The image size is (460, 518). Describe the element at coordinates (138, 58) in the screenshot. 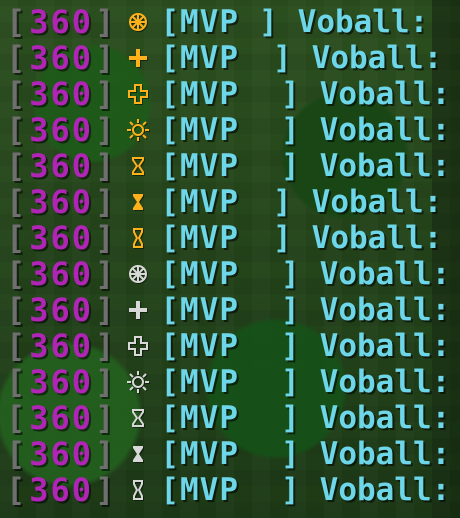

I see `cross-badge-orange-icon` at that location.